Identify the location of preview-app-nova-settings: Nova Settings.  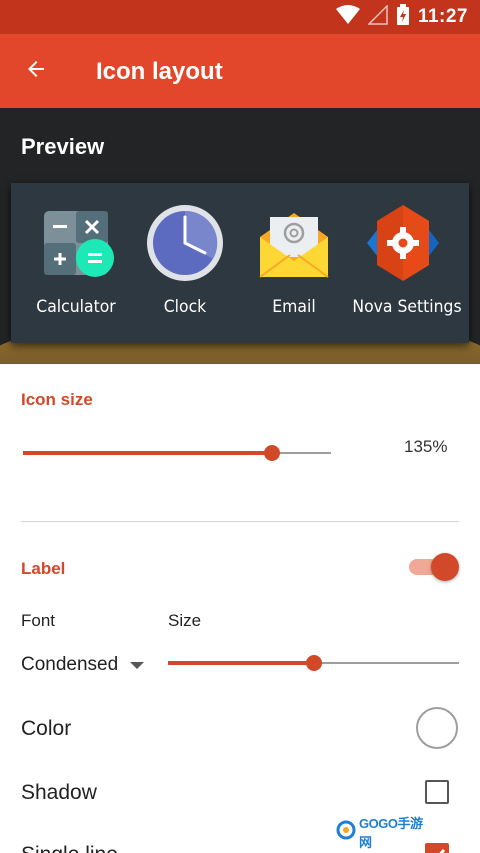
(405, 268).